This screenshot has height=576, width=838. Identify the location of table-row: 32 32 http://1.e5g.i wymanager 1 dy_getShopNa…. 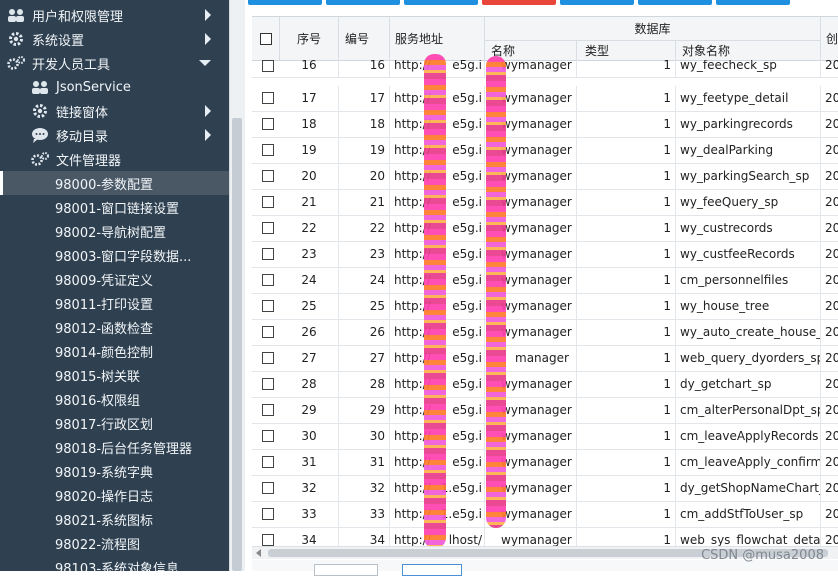
(545, 489).